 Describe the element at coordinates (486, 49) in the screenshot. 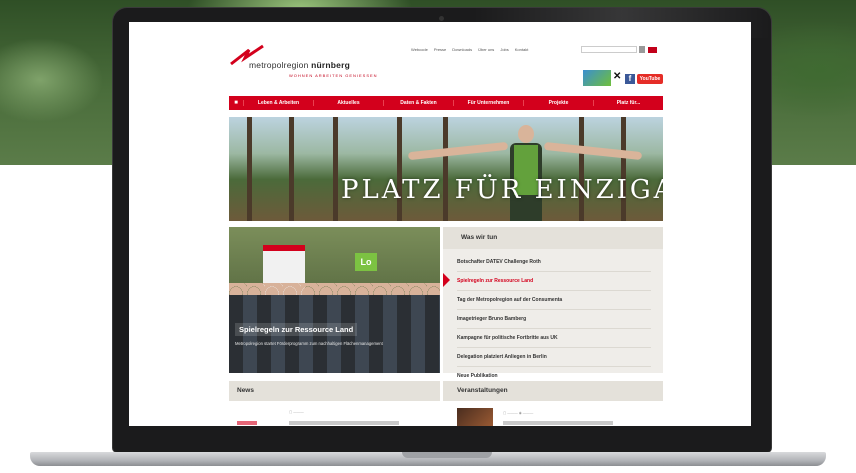

I see `topnav-ueber-uns: Über uns` at that location.